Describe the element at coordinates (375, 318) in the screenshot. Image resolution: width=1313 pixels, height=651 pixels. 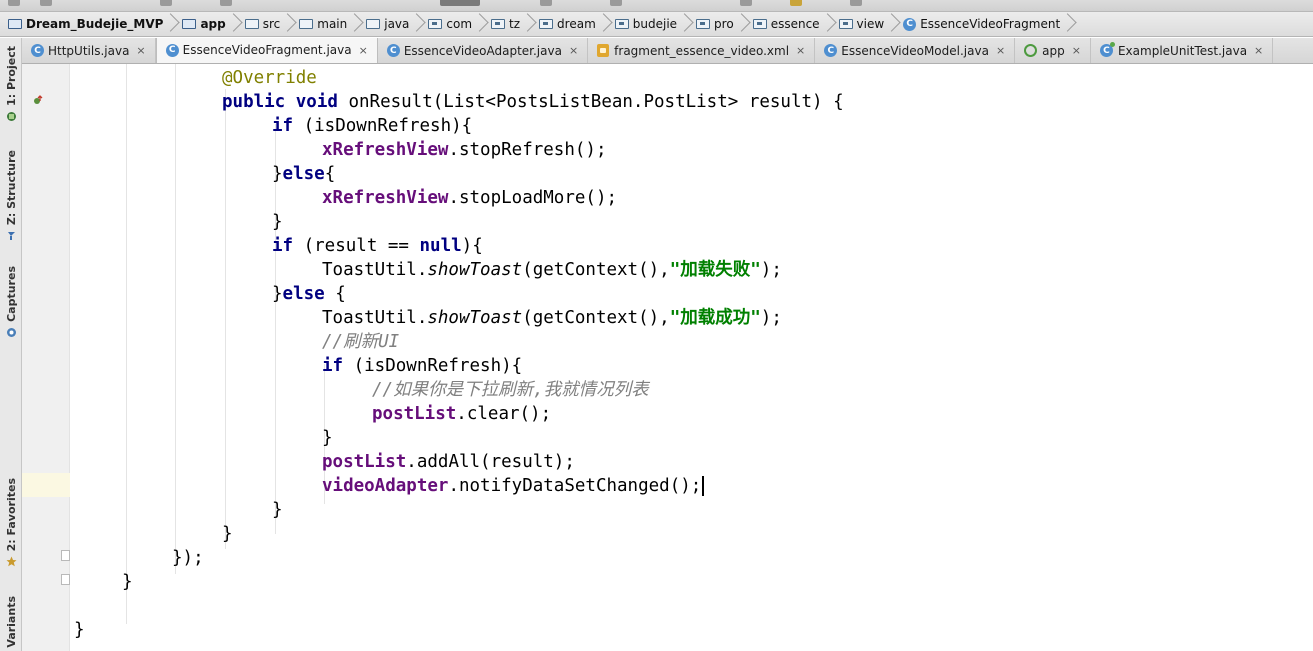
I see `code-text: ToastUtil.` at that location.